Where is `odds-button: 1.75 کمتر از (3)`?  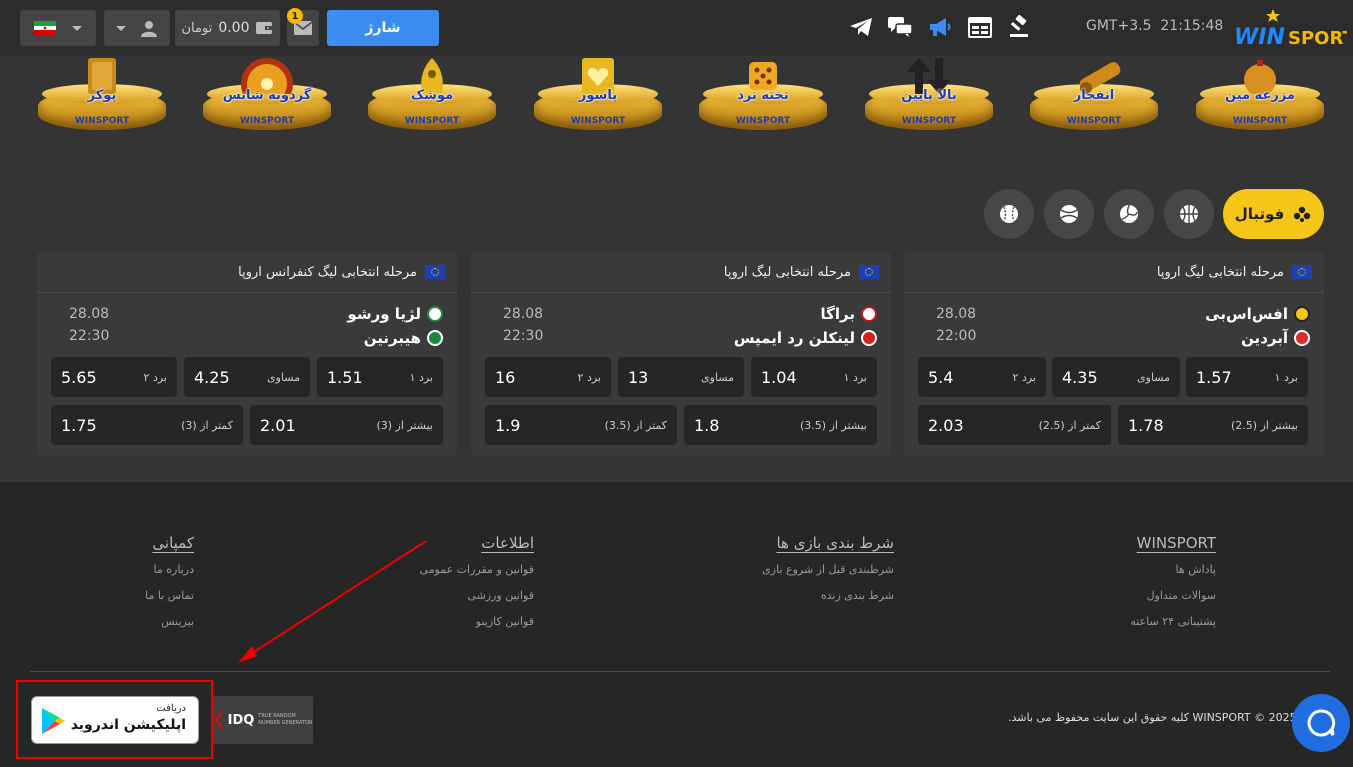 odds-button: 1.75 کمتر از (3) is located at coordinates (147, 425).